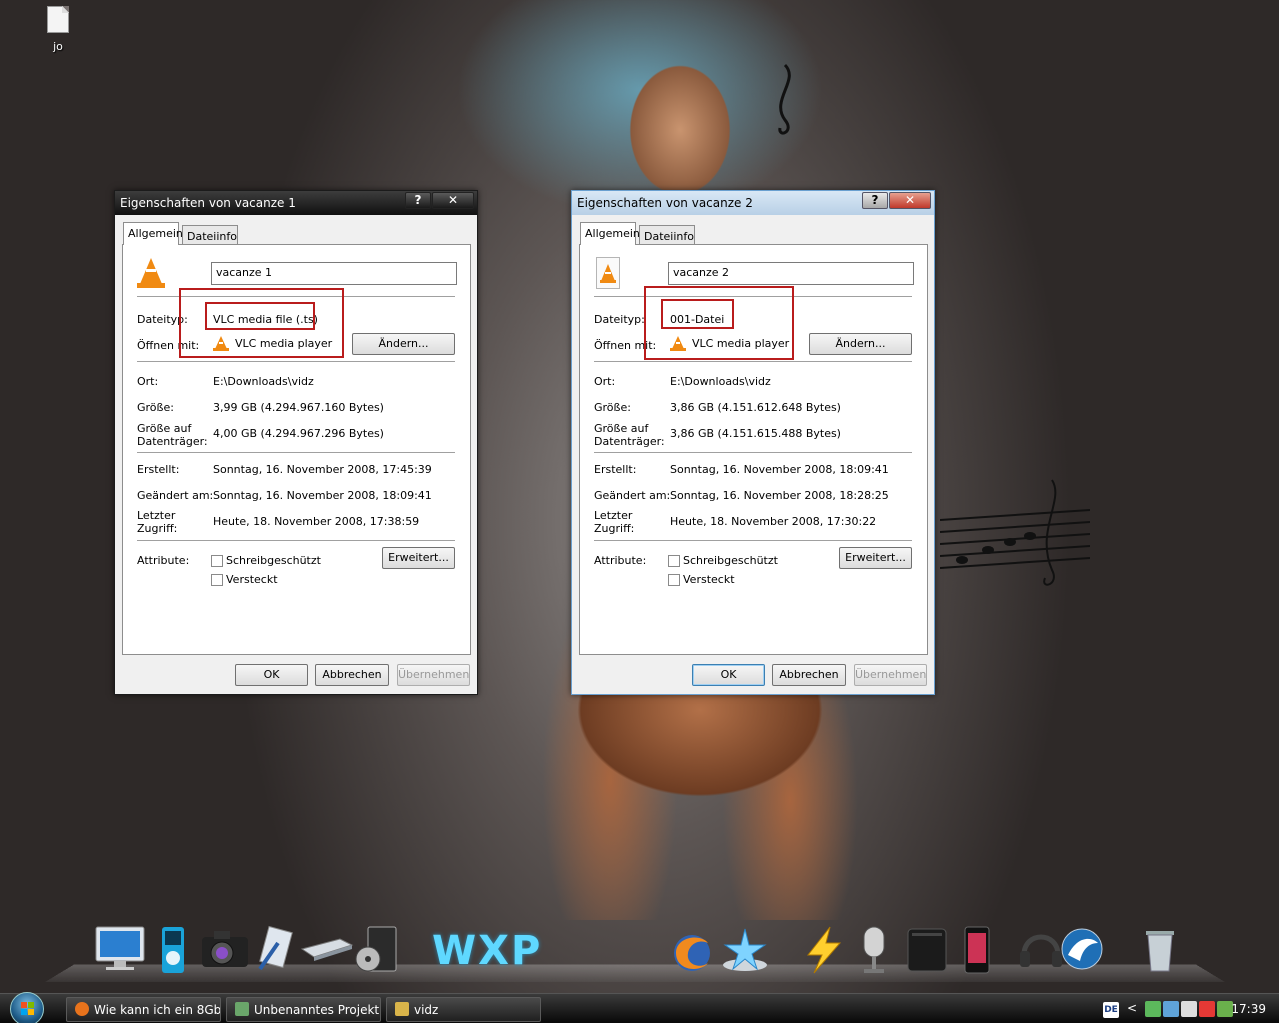  What do you see at coordinates (119, 950) in the screenshot?
I see `computer-icon` at bounding box center [119, 950].